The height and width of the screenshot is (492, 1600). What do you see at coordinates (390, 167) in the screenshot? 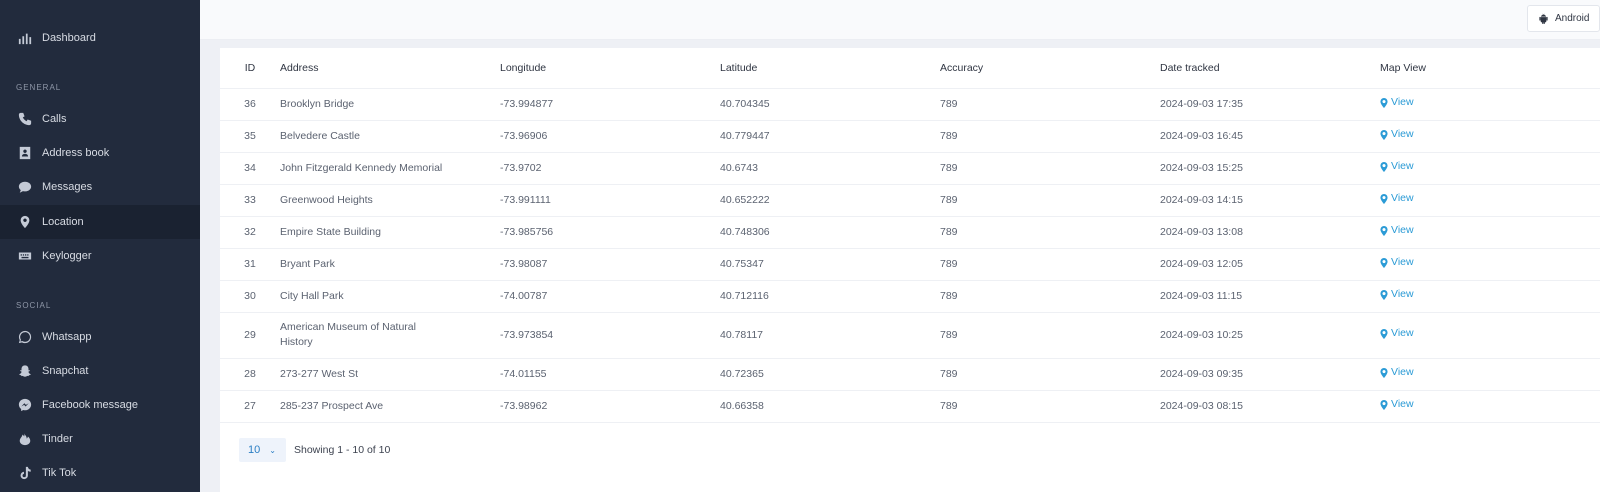
I see `cell-address: John Fitzgerald Kennedy Memorial` at bounding box center [390, 167].